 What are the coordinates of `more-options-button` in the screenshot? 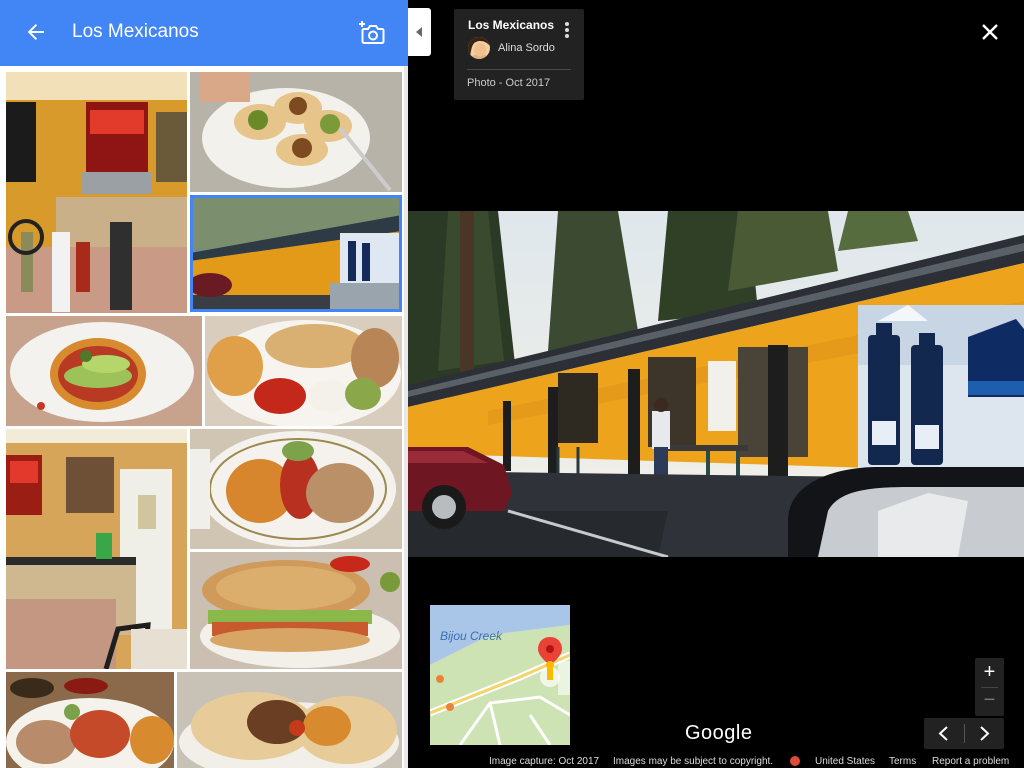 It's located at (567, 30).